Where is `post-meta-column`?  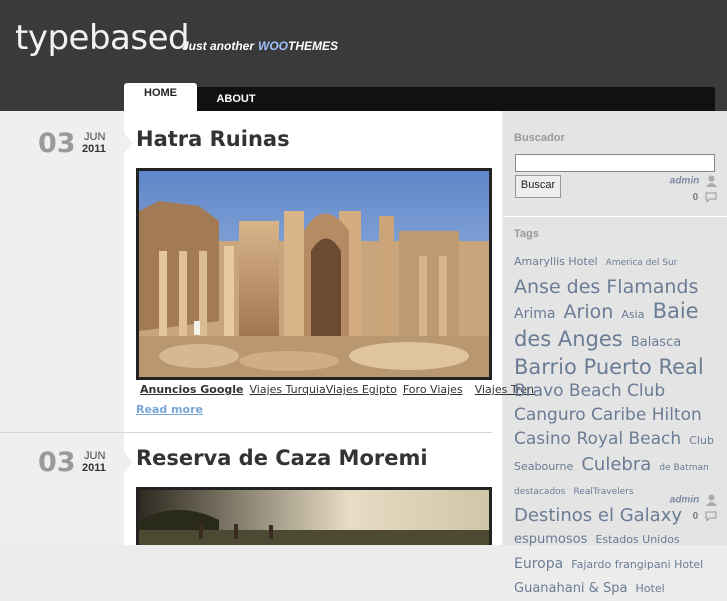 post-meta-column is located at coordinates (62, 328).